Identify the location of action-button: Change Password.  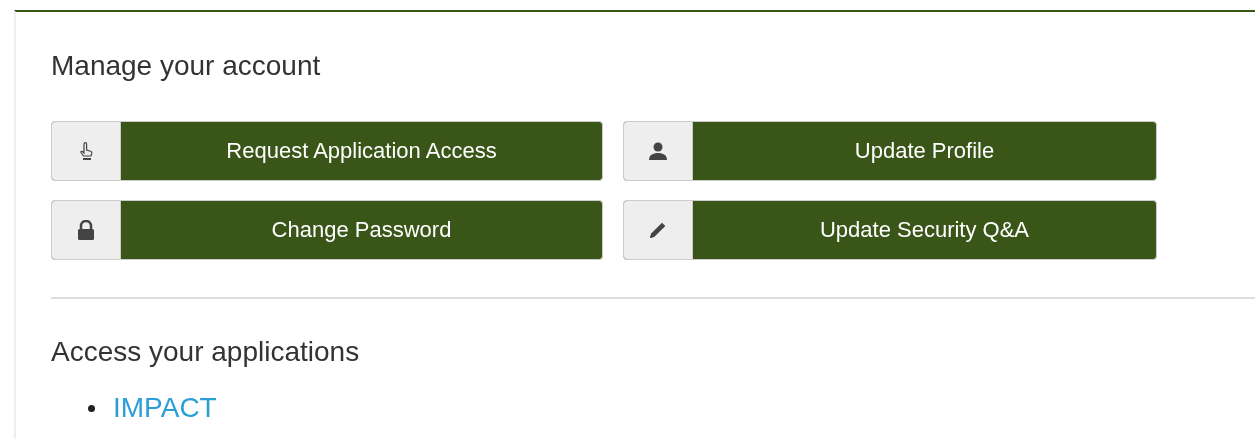
(327, 230).